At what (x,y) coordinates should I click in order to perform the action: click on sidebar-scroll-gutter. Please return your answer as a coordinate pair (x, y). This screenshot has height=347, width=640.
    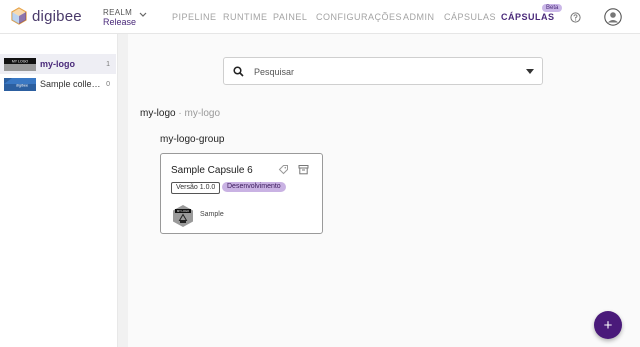
    Looking at the image, I should click on (123, 190).